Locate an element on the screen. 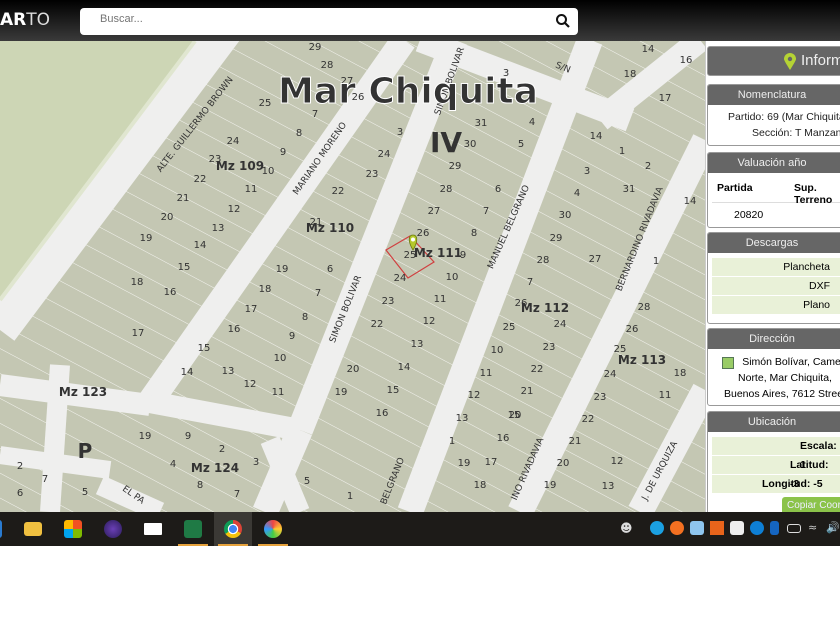 The image size is (840, 630). lot-number: 3 is located at coordinates (587, 171).